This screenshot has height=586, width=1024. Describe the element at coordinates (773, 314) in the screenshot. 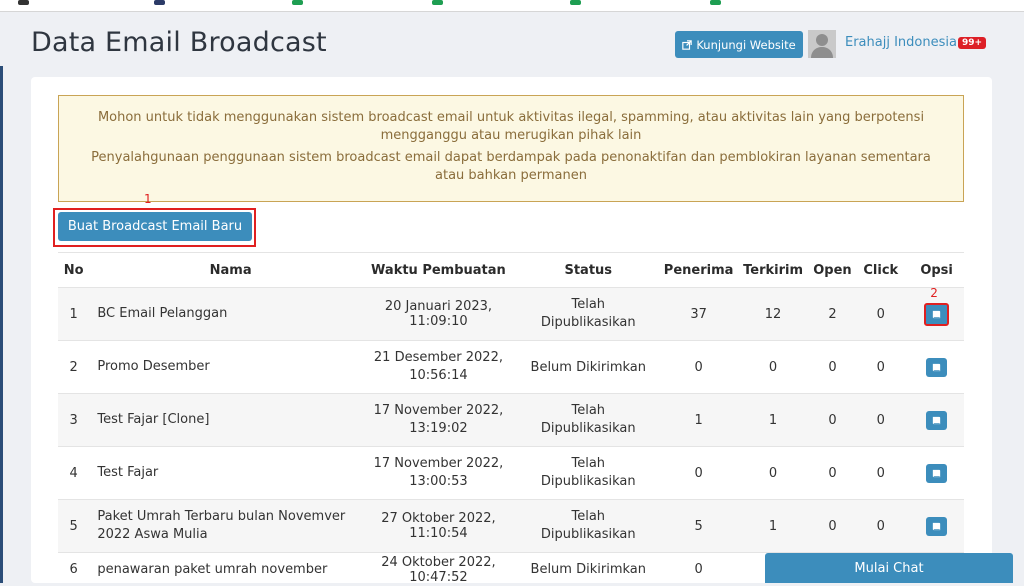

I see `cell-terkirim: 12` at that location.